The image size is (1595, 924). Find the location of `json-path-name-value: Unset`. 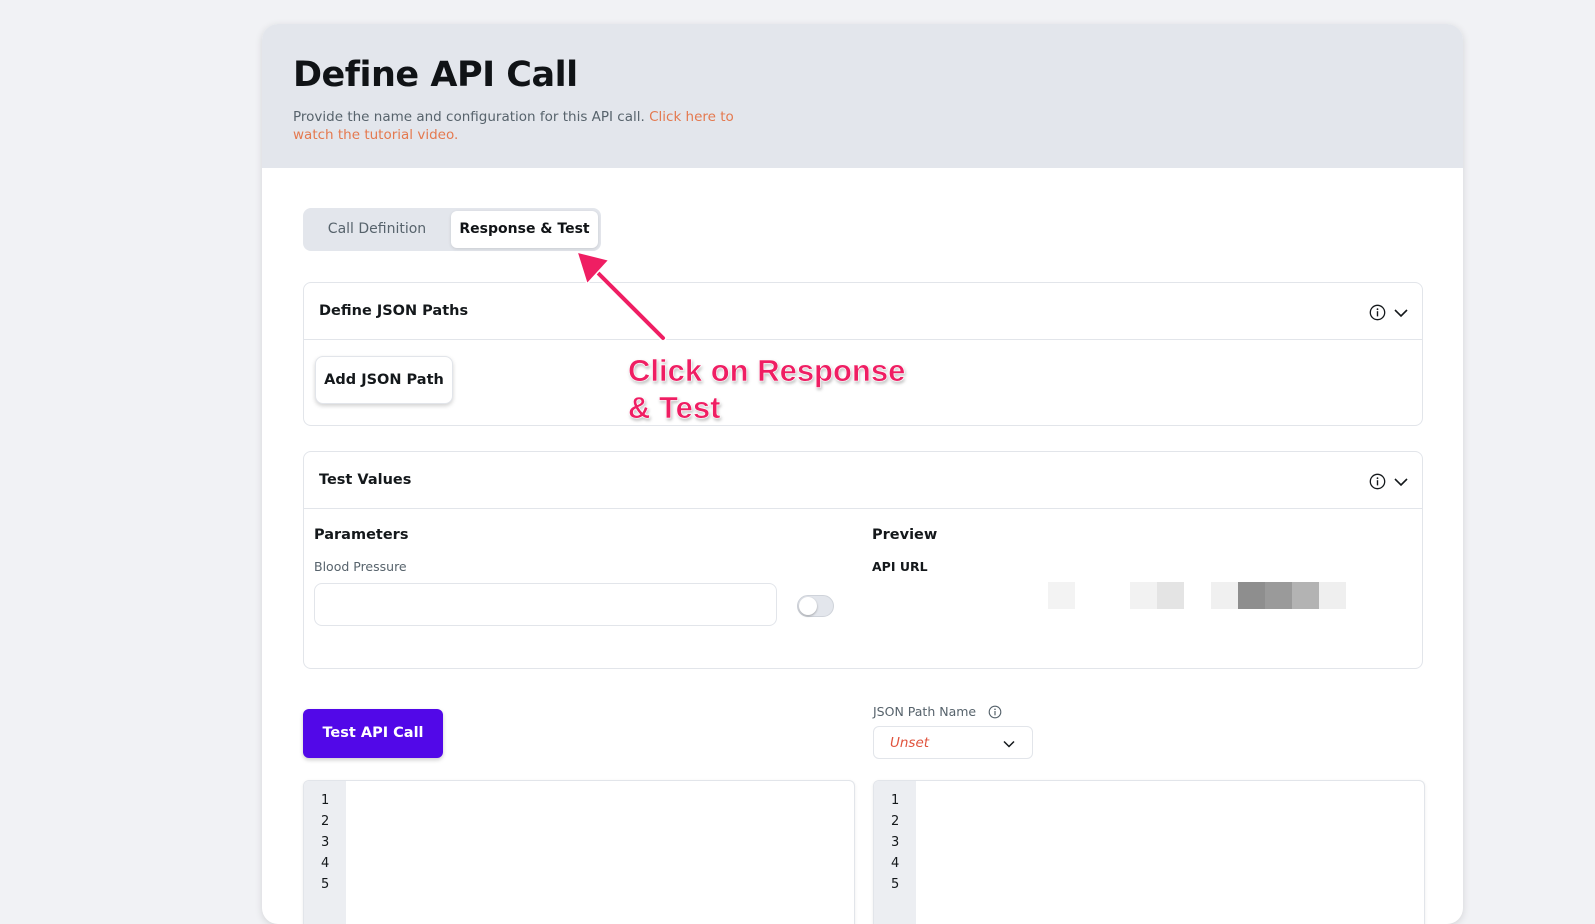

json-path-name-value: Unset is located at coordinates (910, 743).